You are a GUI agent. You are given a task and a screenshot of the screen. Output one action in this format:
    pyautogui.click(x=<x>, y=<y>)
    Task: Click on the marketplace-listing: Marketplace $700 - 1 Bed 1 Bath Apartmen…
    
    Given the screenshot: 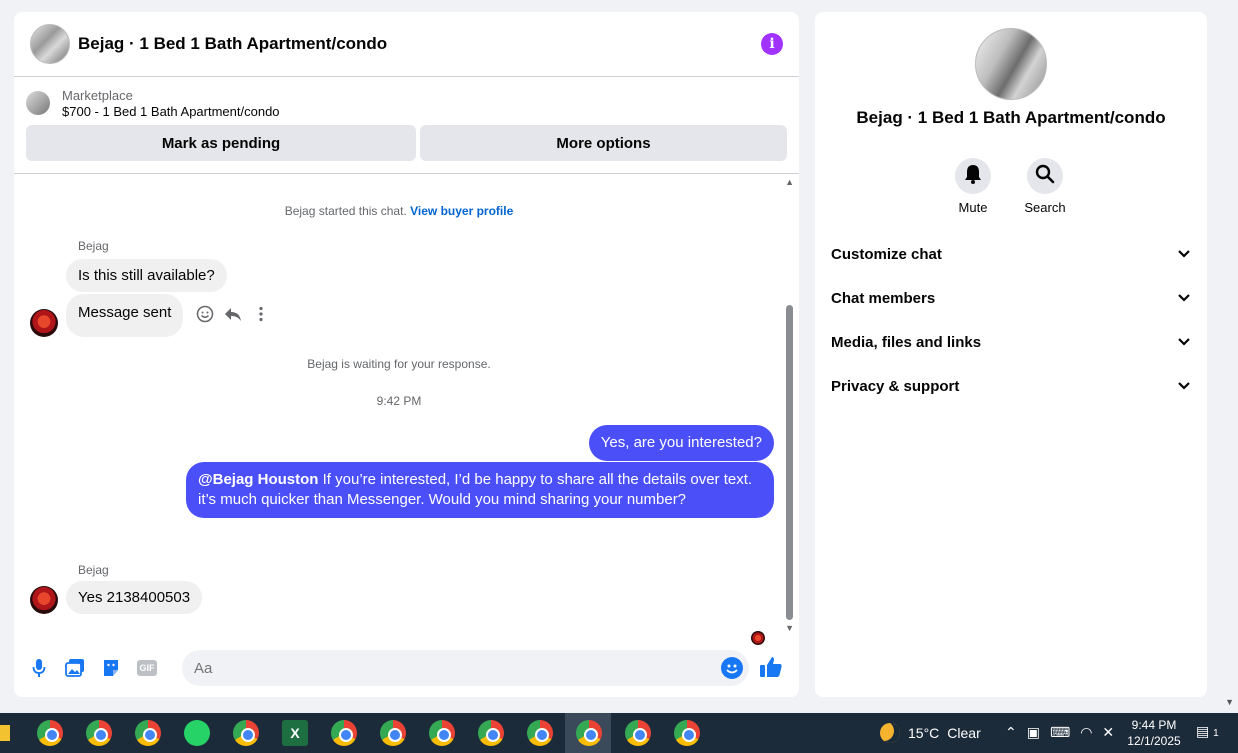 What is the action you would take?
    pyautogui.click(x=406, y=125)
    